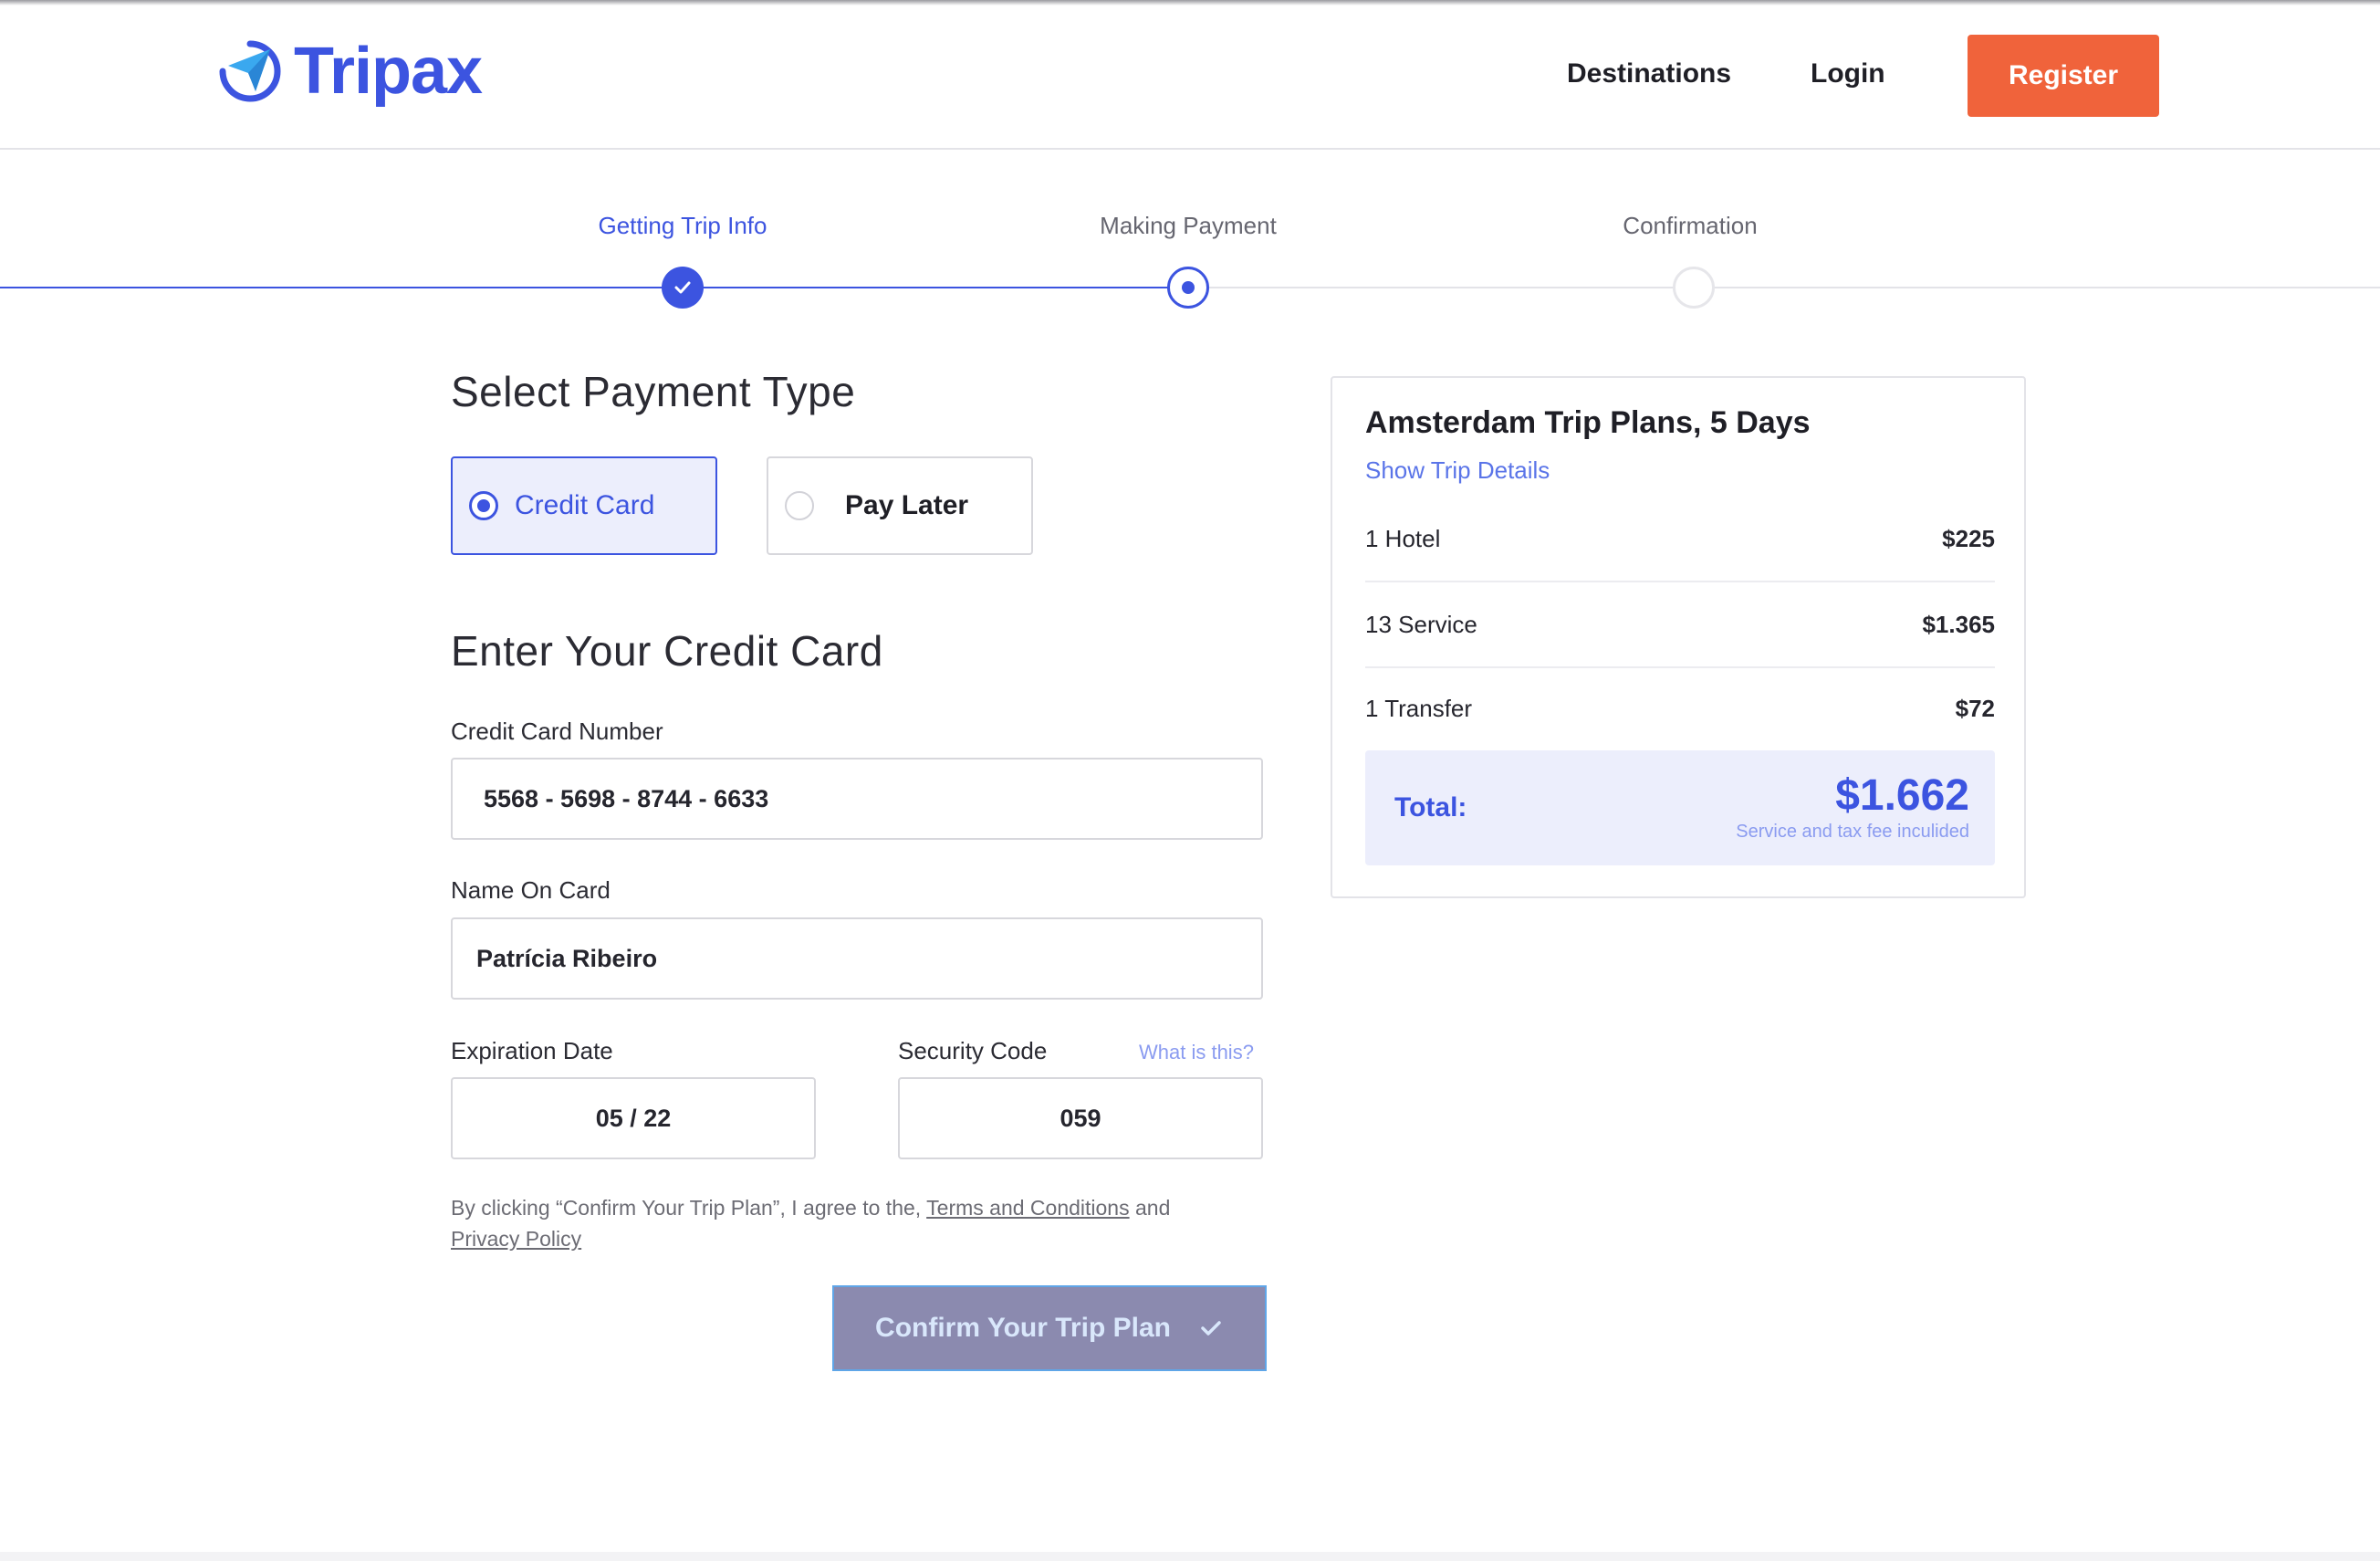 This screenshot has height=1561, width=2380. Describe the element at coordinates (1784, 287) in the screenshot. I see `stepper-line-todo` at that location.